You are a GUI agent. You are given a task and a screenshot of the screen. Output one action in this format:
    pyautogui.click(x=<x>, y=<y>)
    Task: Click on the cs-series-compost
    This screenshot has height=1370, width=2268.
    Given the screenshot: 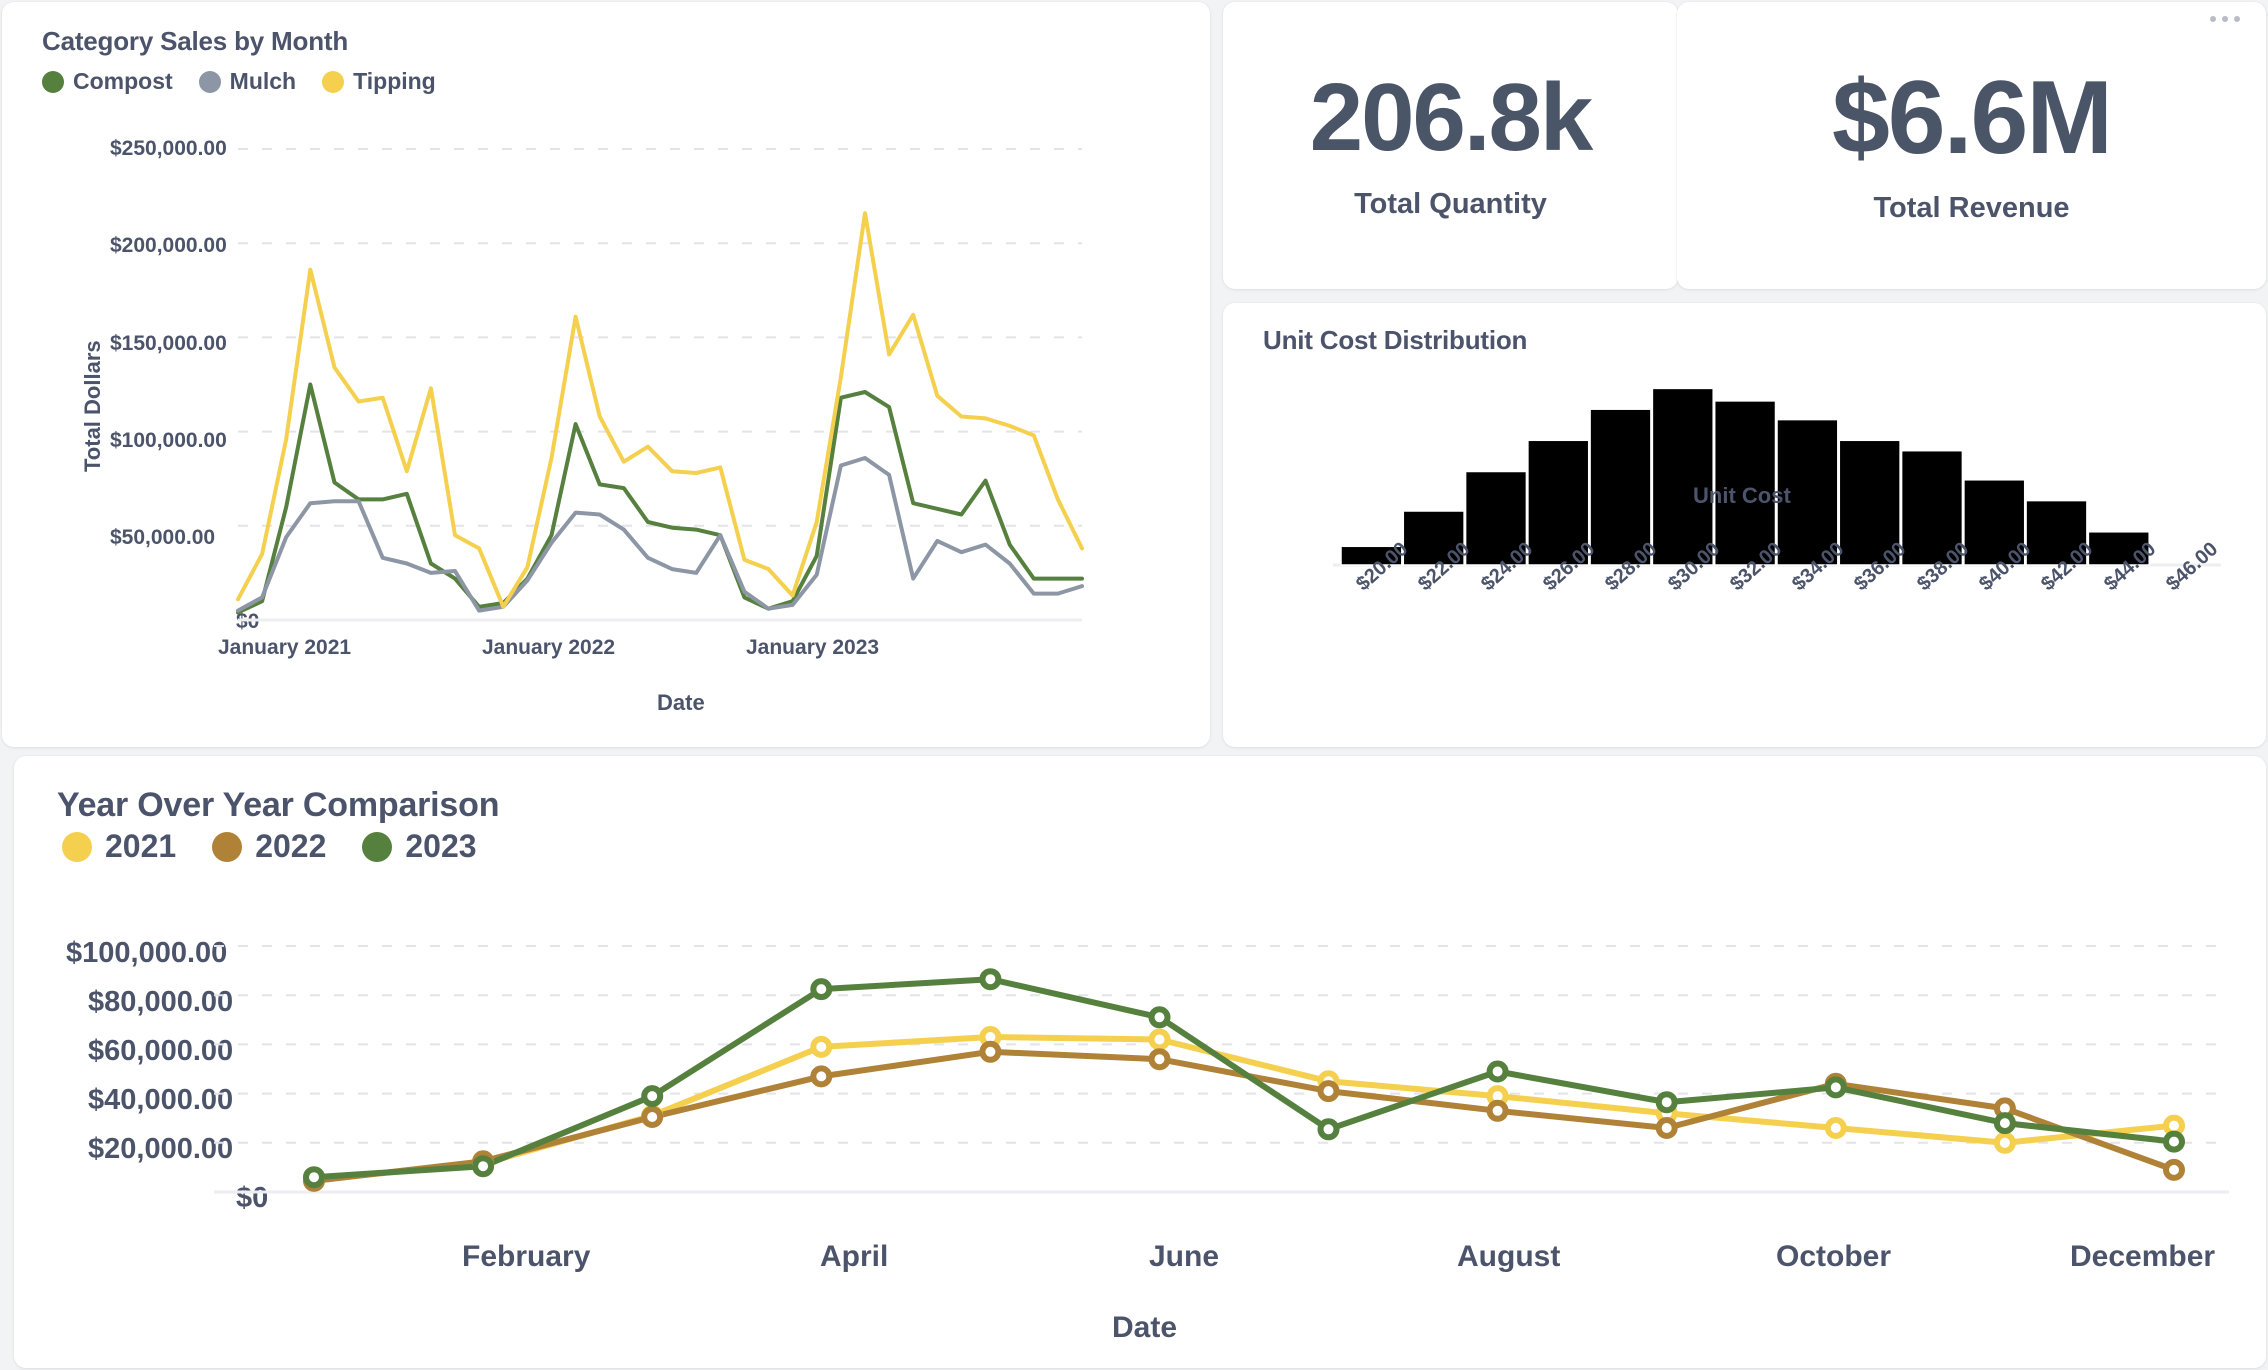 What is the action you would take?
    pyautogui.click(x=660, y=498)
    